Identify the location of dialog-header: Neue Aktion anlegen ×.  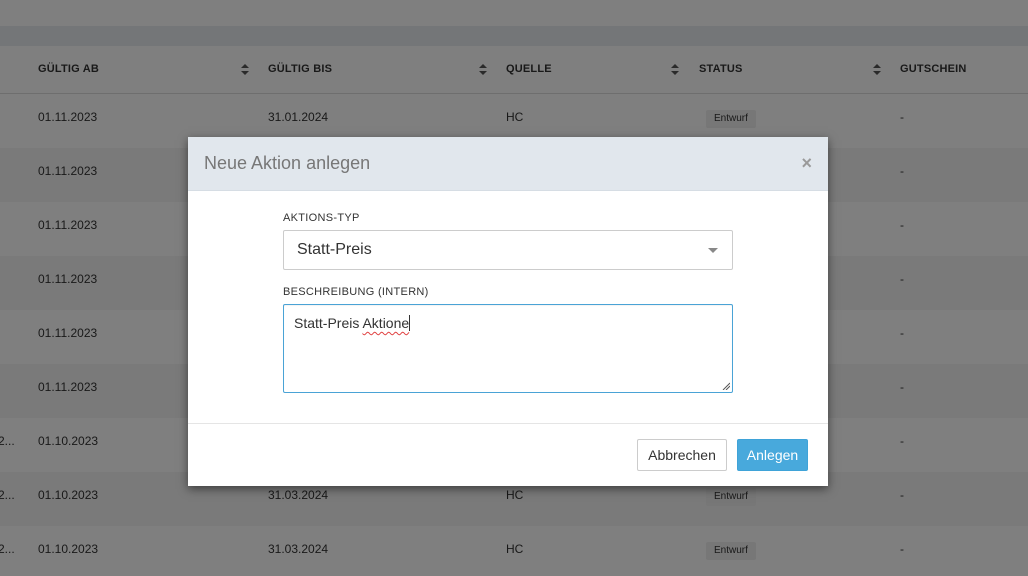
(508, 164).